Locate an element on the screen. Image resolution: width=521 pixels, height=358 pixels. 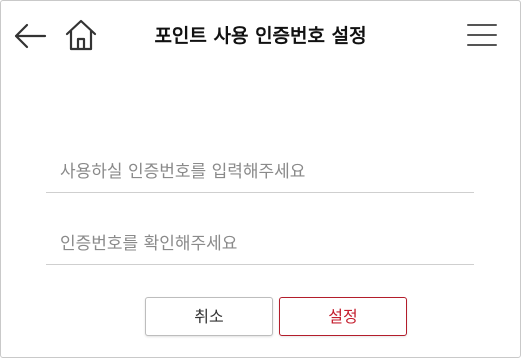
back-button is located at coordinates (31, 36).